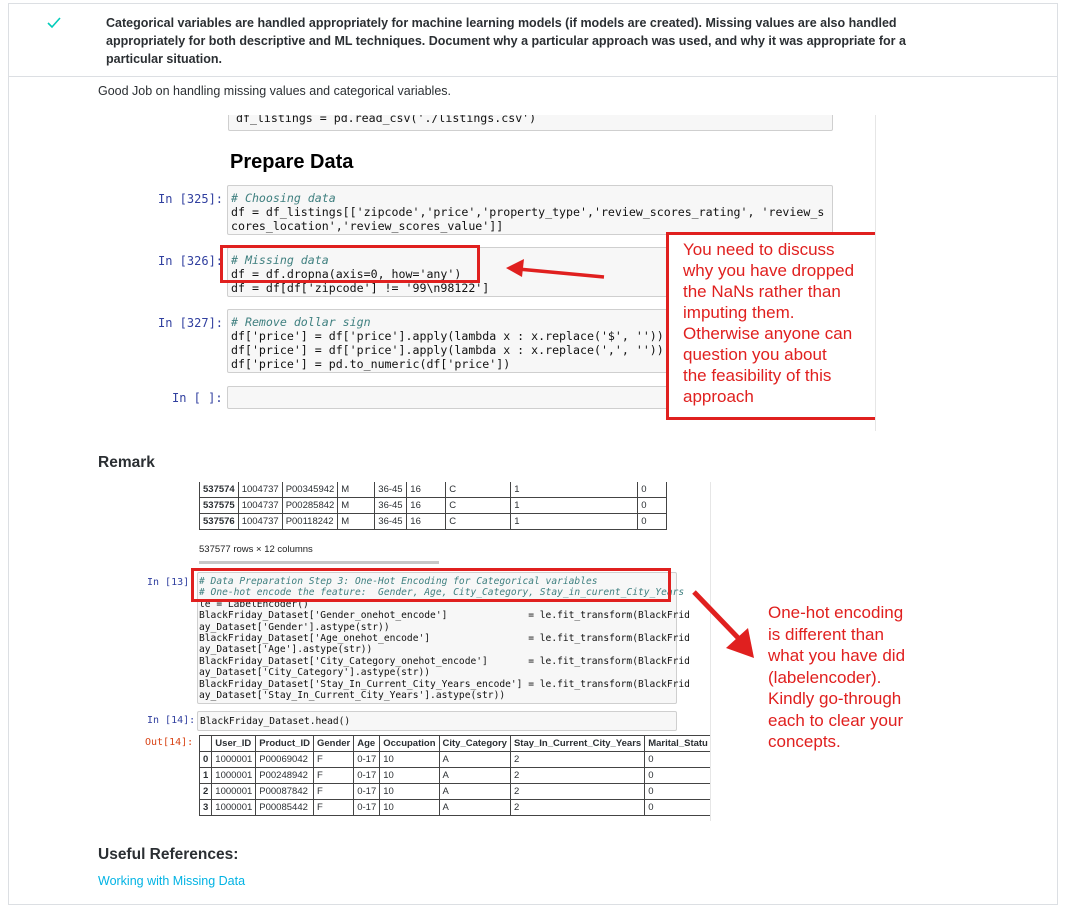 Image resolution: width=1067 pixels, height=914 pixels. What do you see at coordinates (433, 490) in the screenshot?
I see `table-row: 537574 1004737 P00345942 M 36-45 16 C 1 0` at bounding box center [433, 490].